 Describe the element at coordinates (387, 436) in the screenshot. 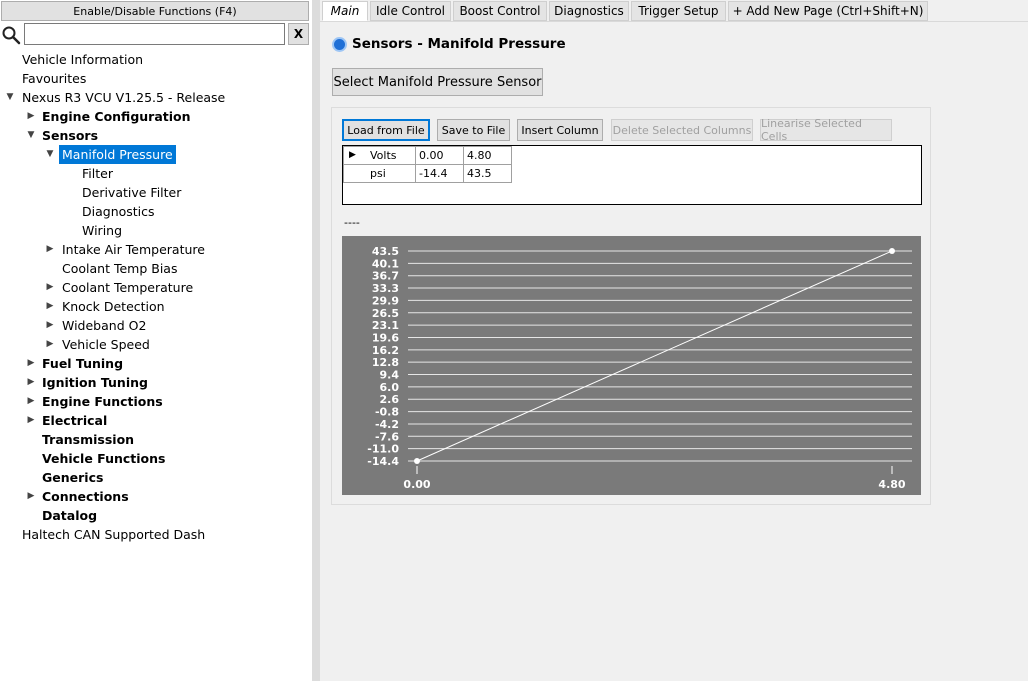

I see `y-tick-label: -7.6` at that location.